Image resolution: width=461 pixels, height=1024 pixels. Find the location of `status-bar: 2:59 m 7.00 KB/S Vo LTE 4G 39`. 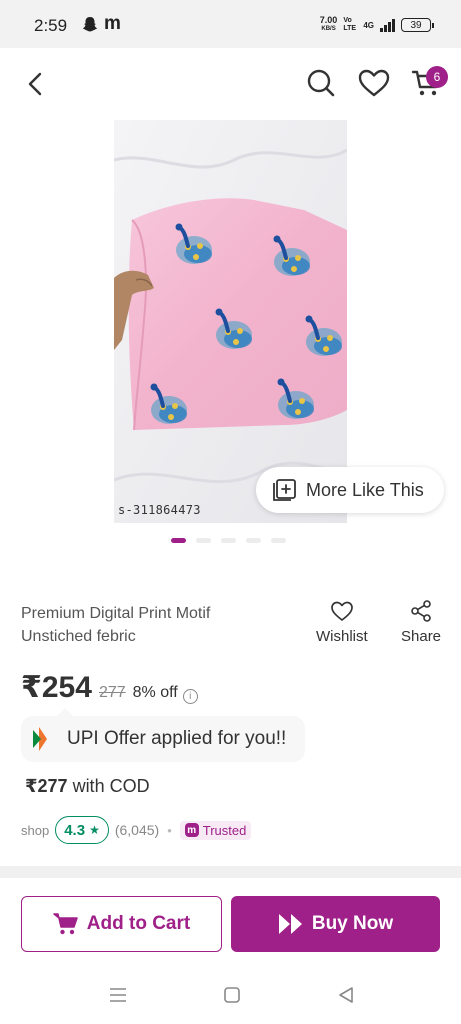

status-bar: 2:59 m 7.00 KB/S Vo LTE 4G 39 is located at coordinates (230, 24).